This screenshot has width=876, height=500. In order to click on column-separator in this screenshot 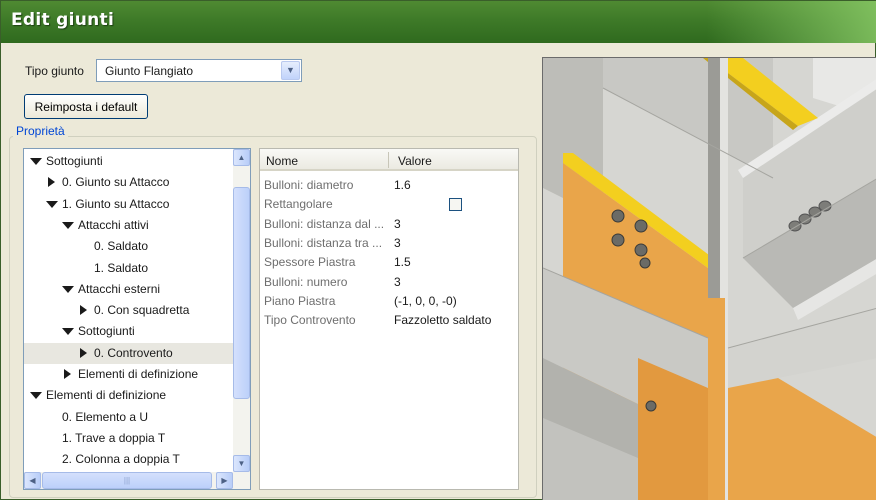, I will do `click(388, 160)`.